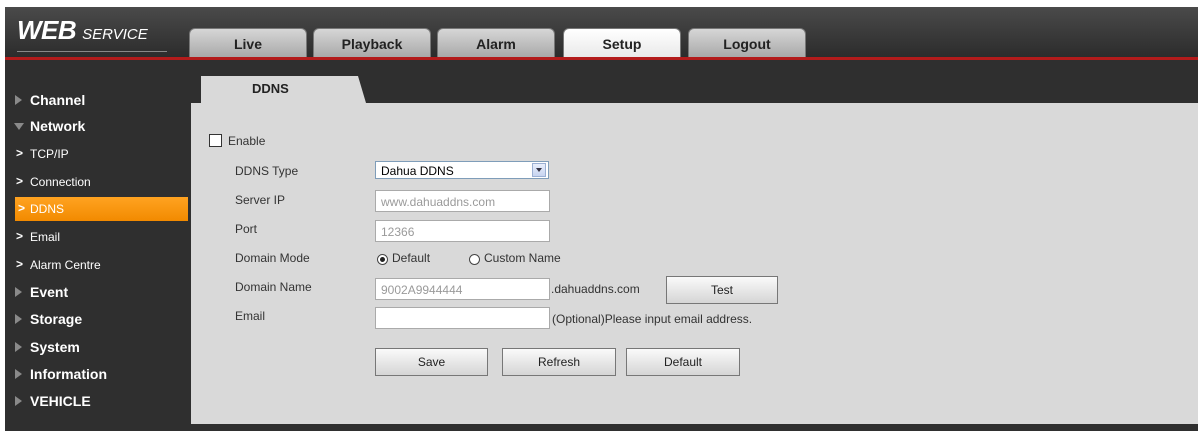  I want to click on logo: WEB SERVICE, so click(82, 30).